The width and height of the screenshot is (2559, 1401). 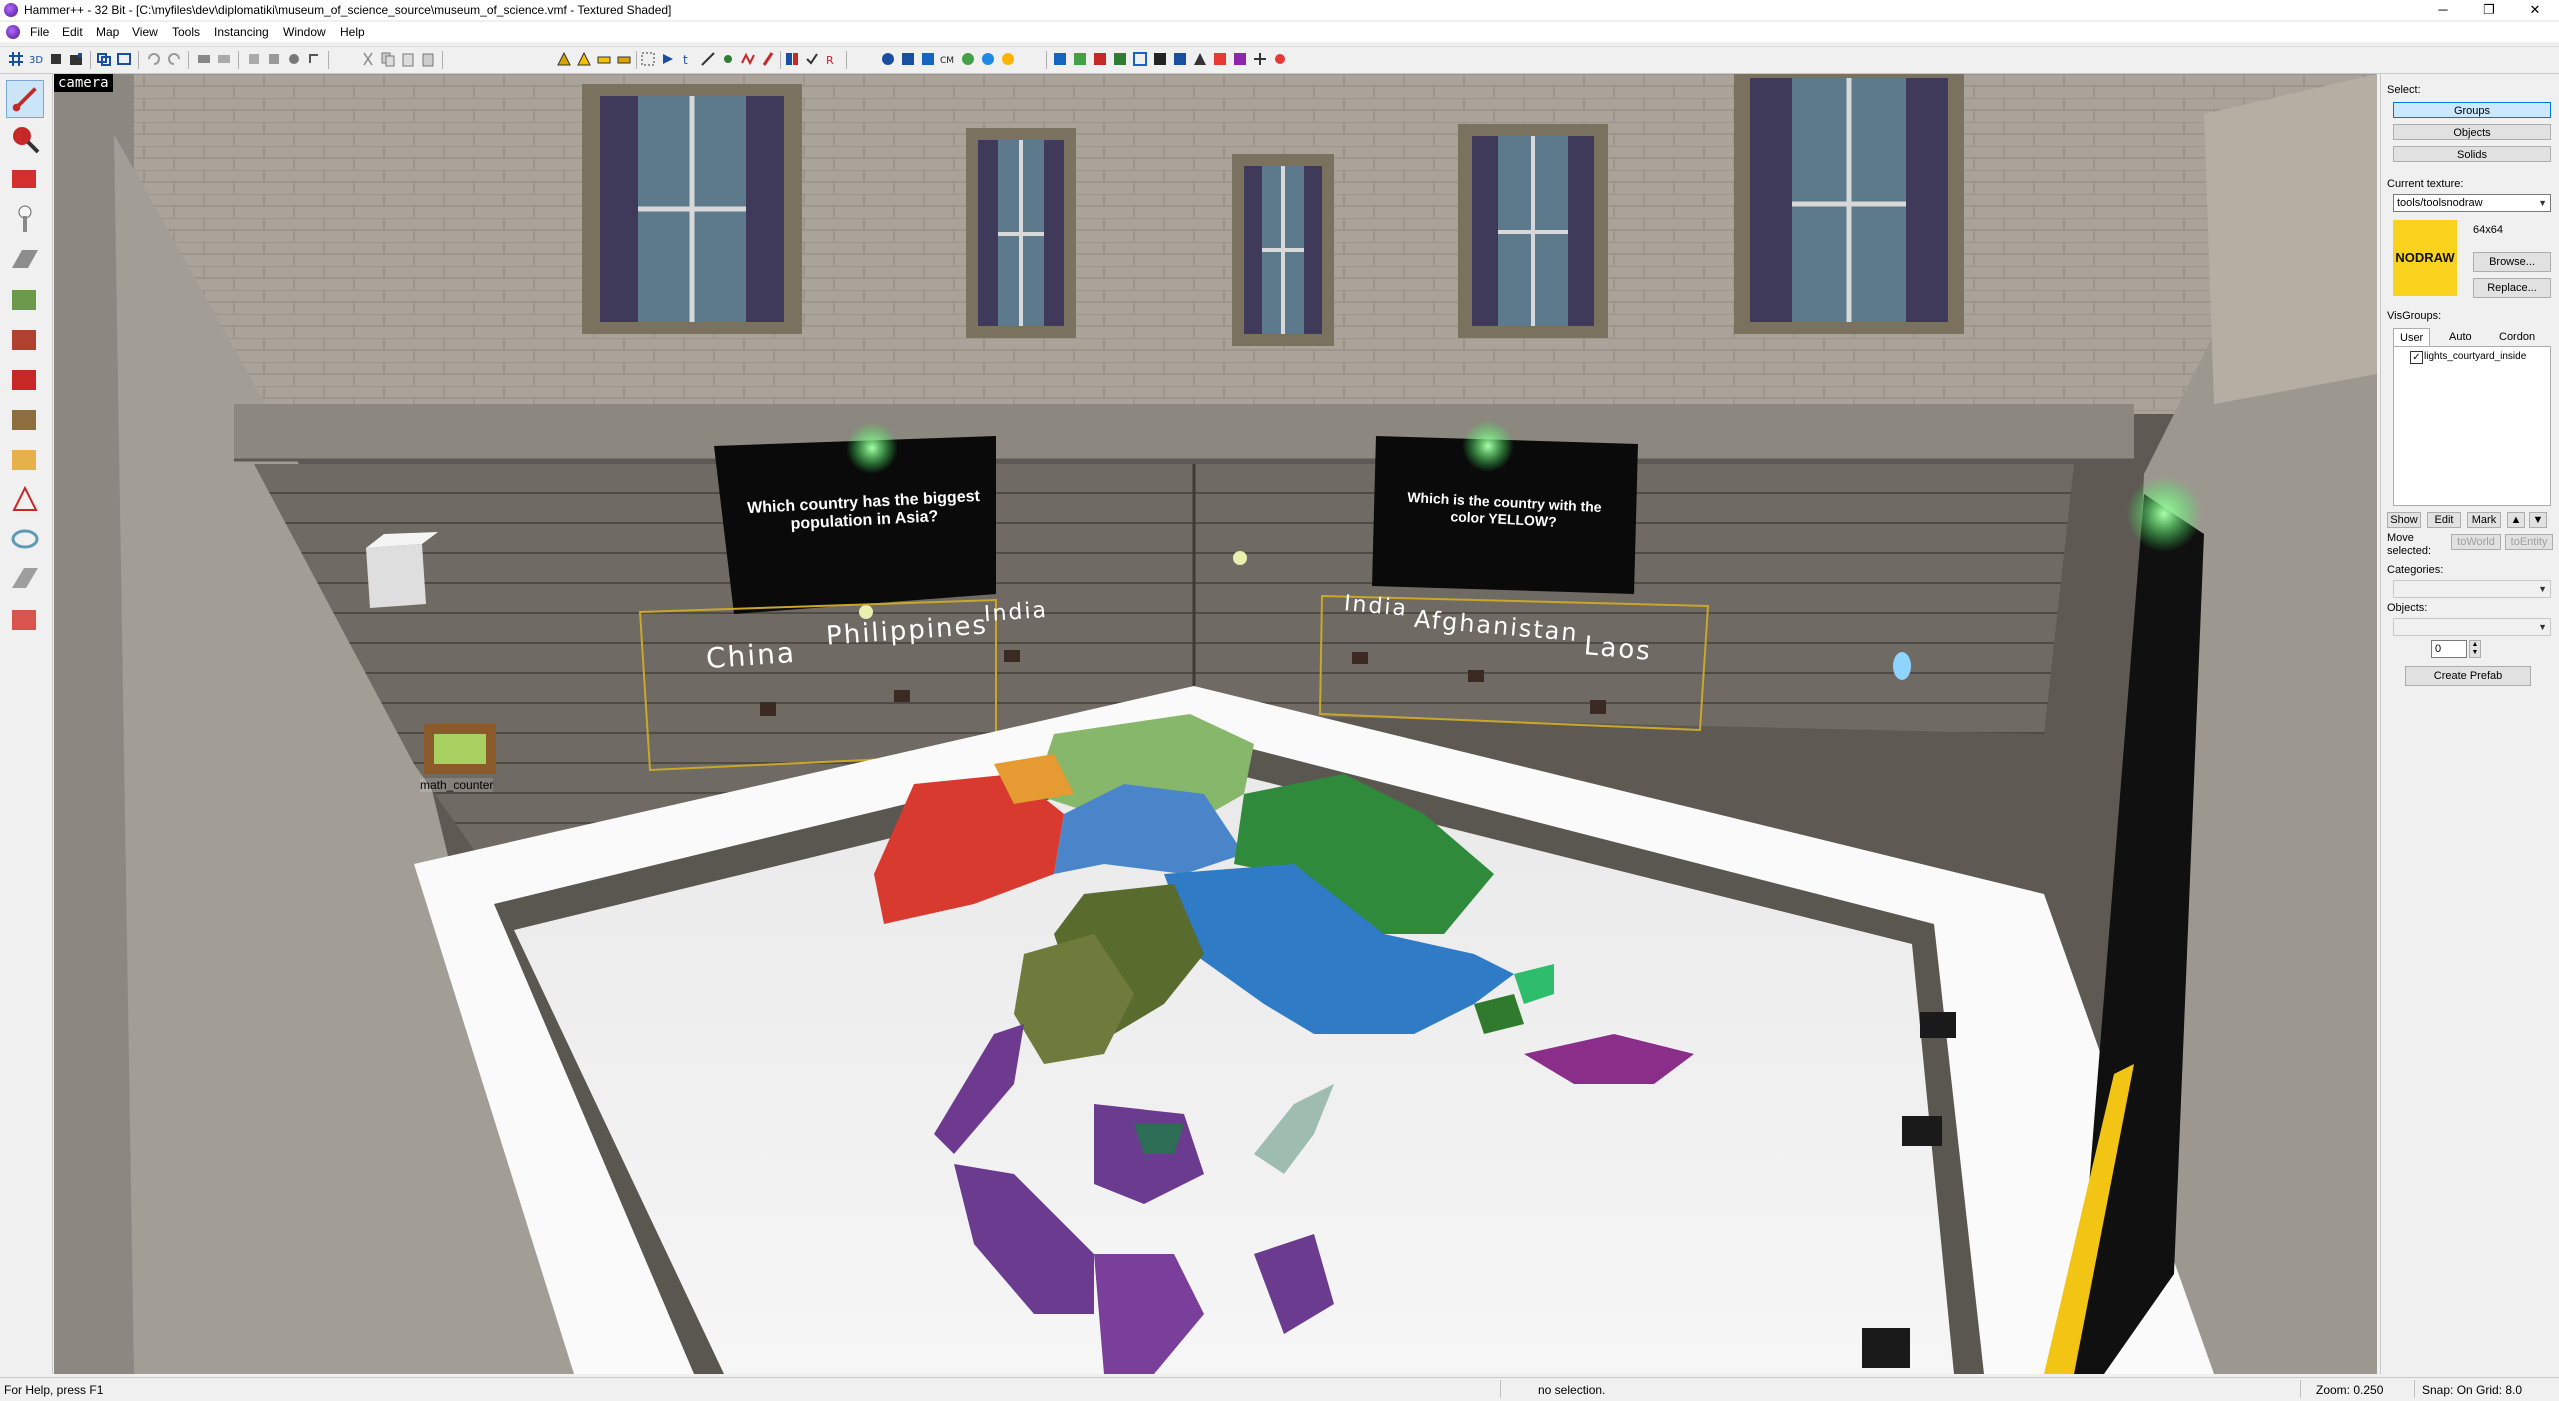 I want to click on spinner-icon: ▲ ▼, so click(x=2475, y=649).